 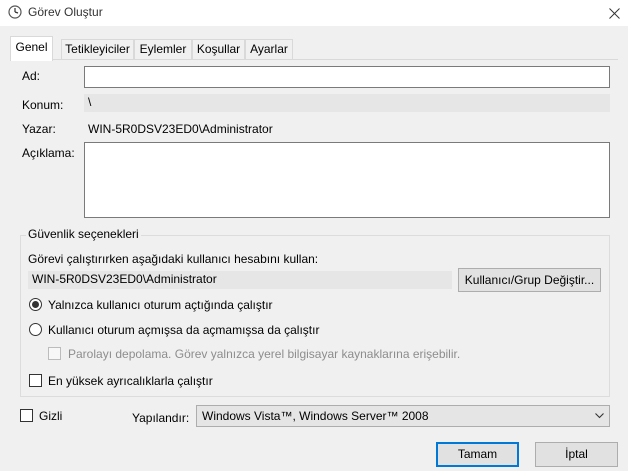 What do you see at coordinates (65, 12) in the screenshot?
I see `window-title: Görev Oluştur` at bounding box center [65, 12].